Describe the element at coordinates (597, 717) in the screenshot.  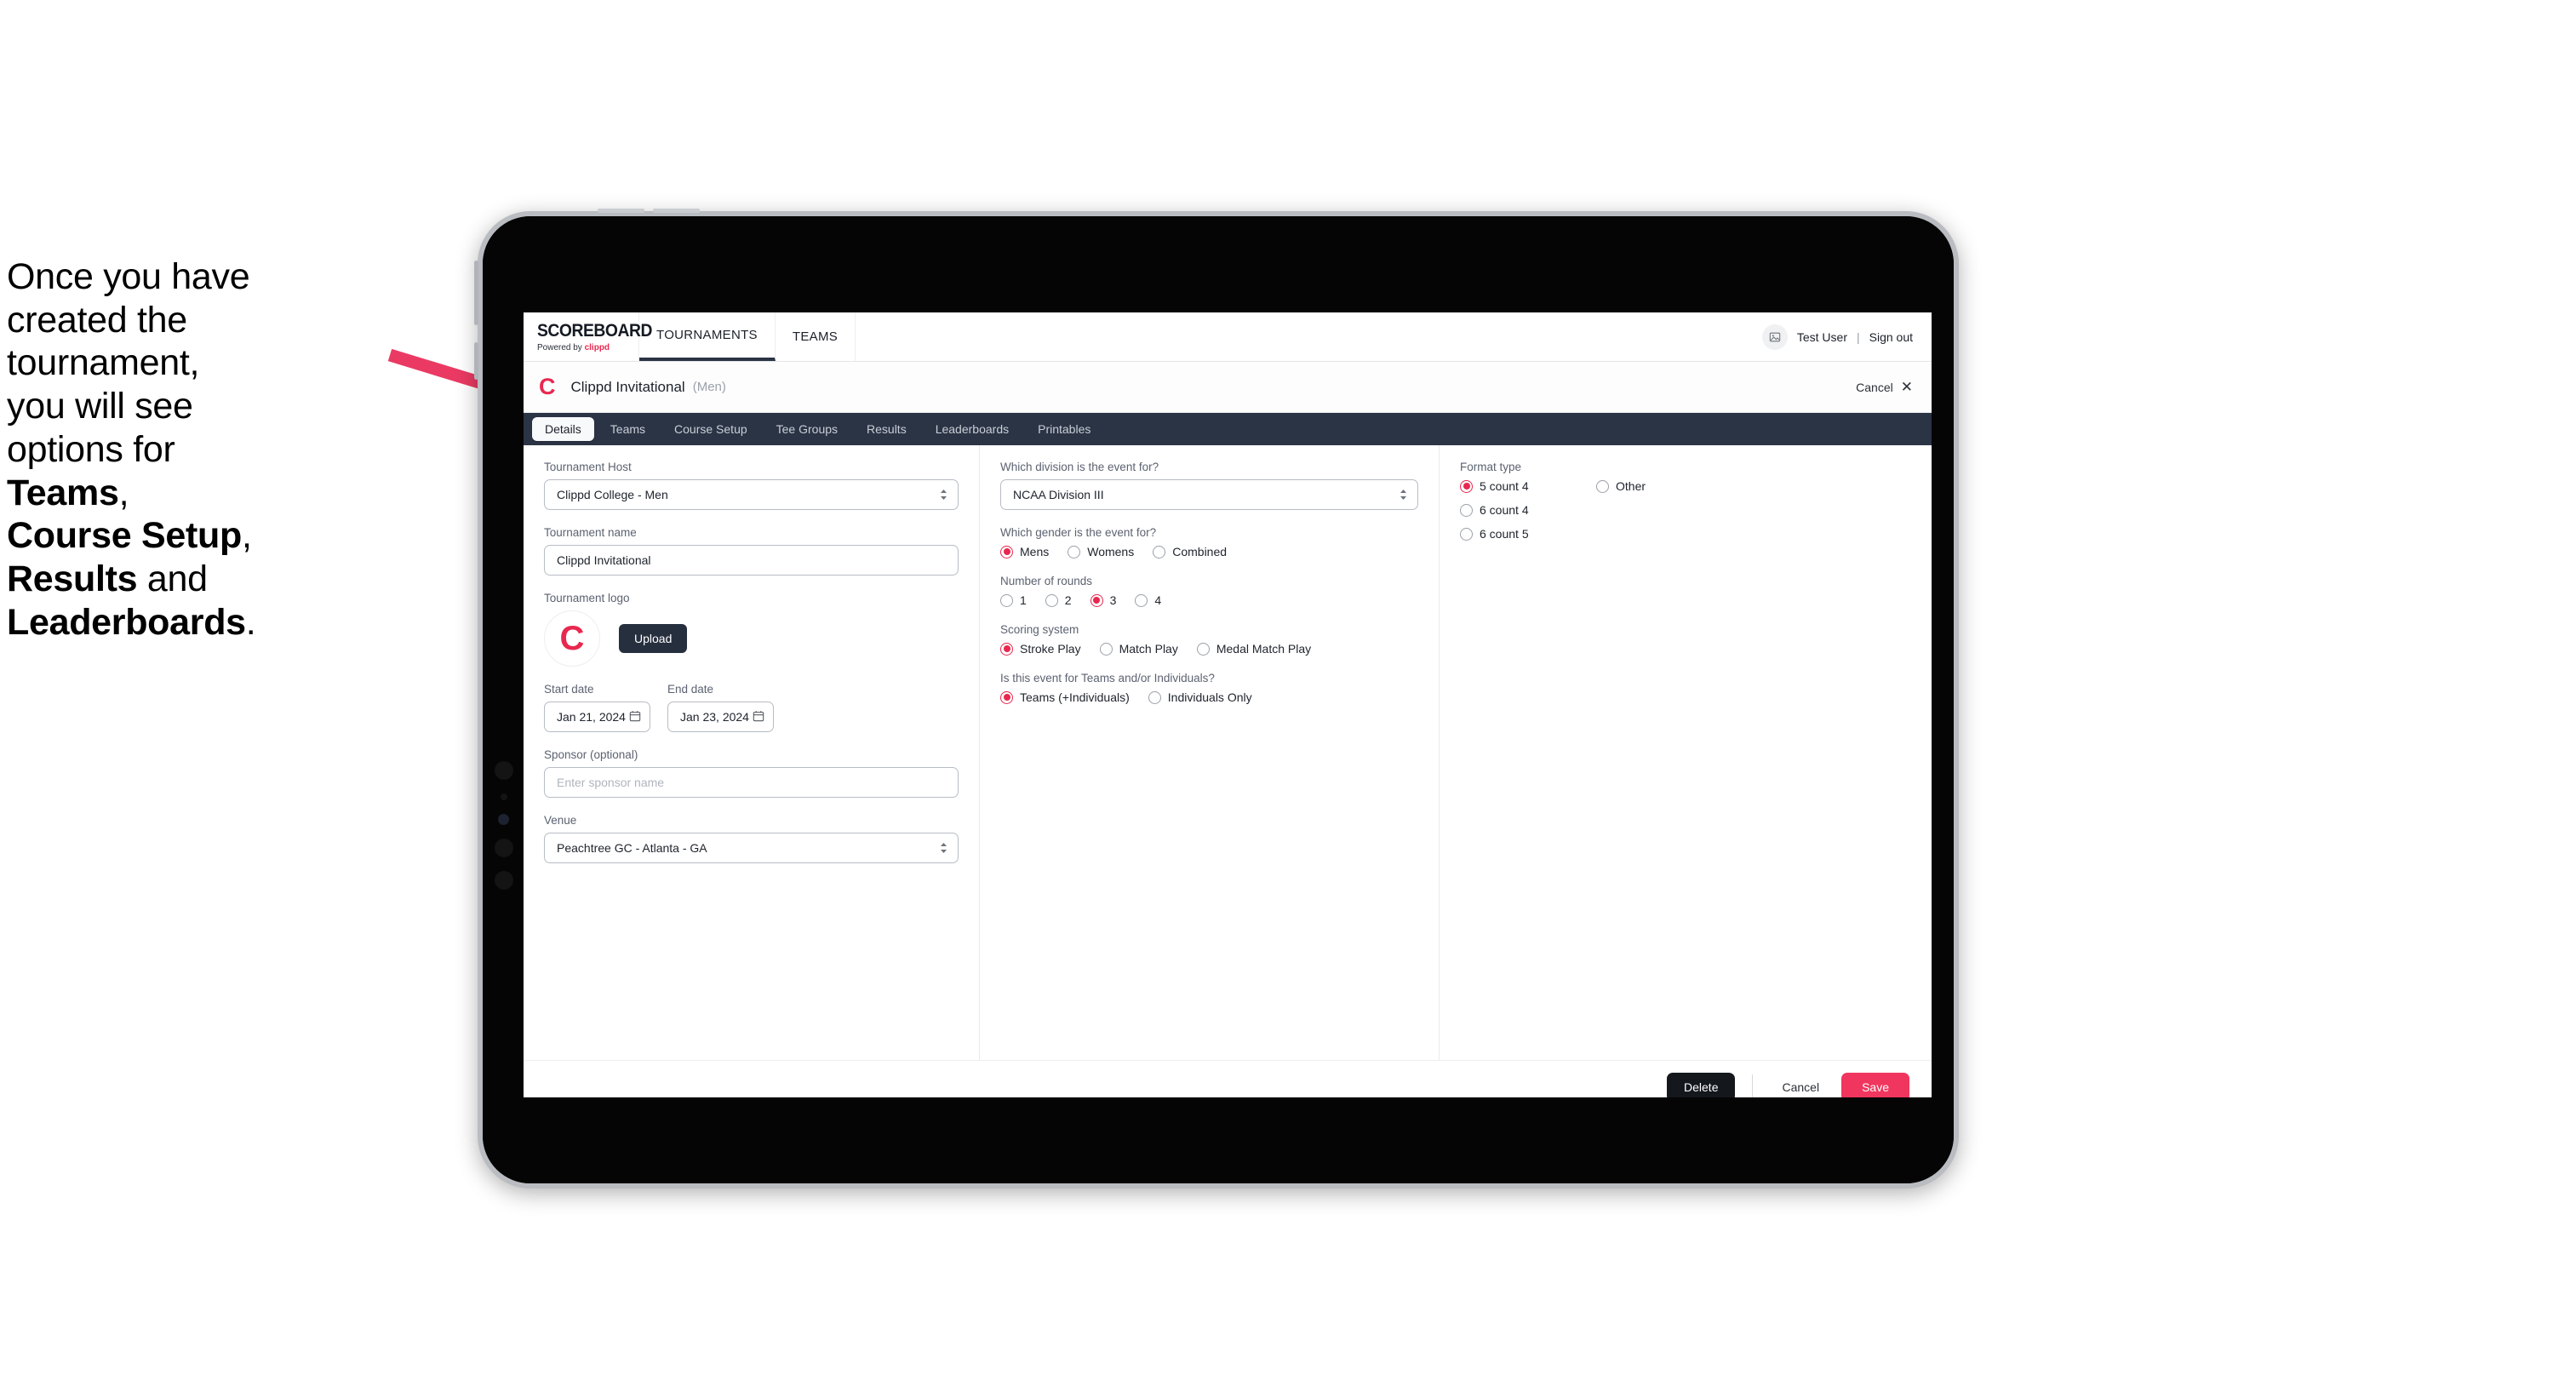
I see `start-date-input: Jan 21, 2024` at that location.